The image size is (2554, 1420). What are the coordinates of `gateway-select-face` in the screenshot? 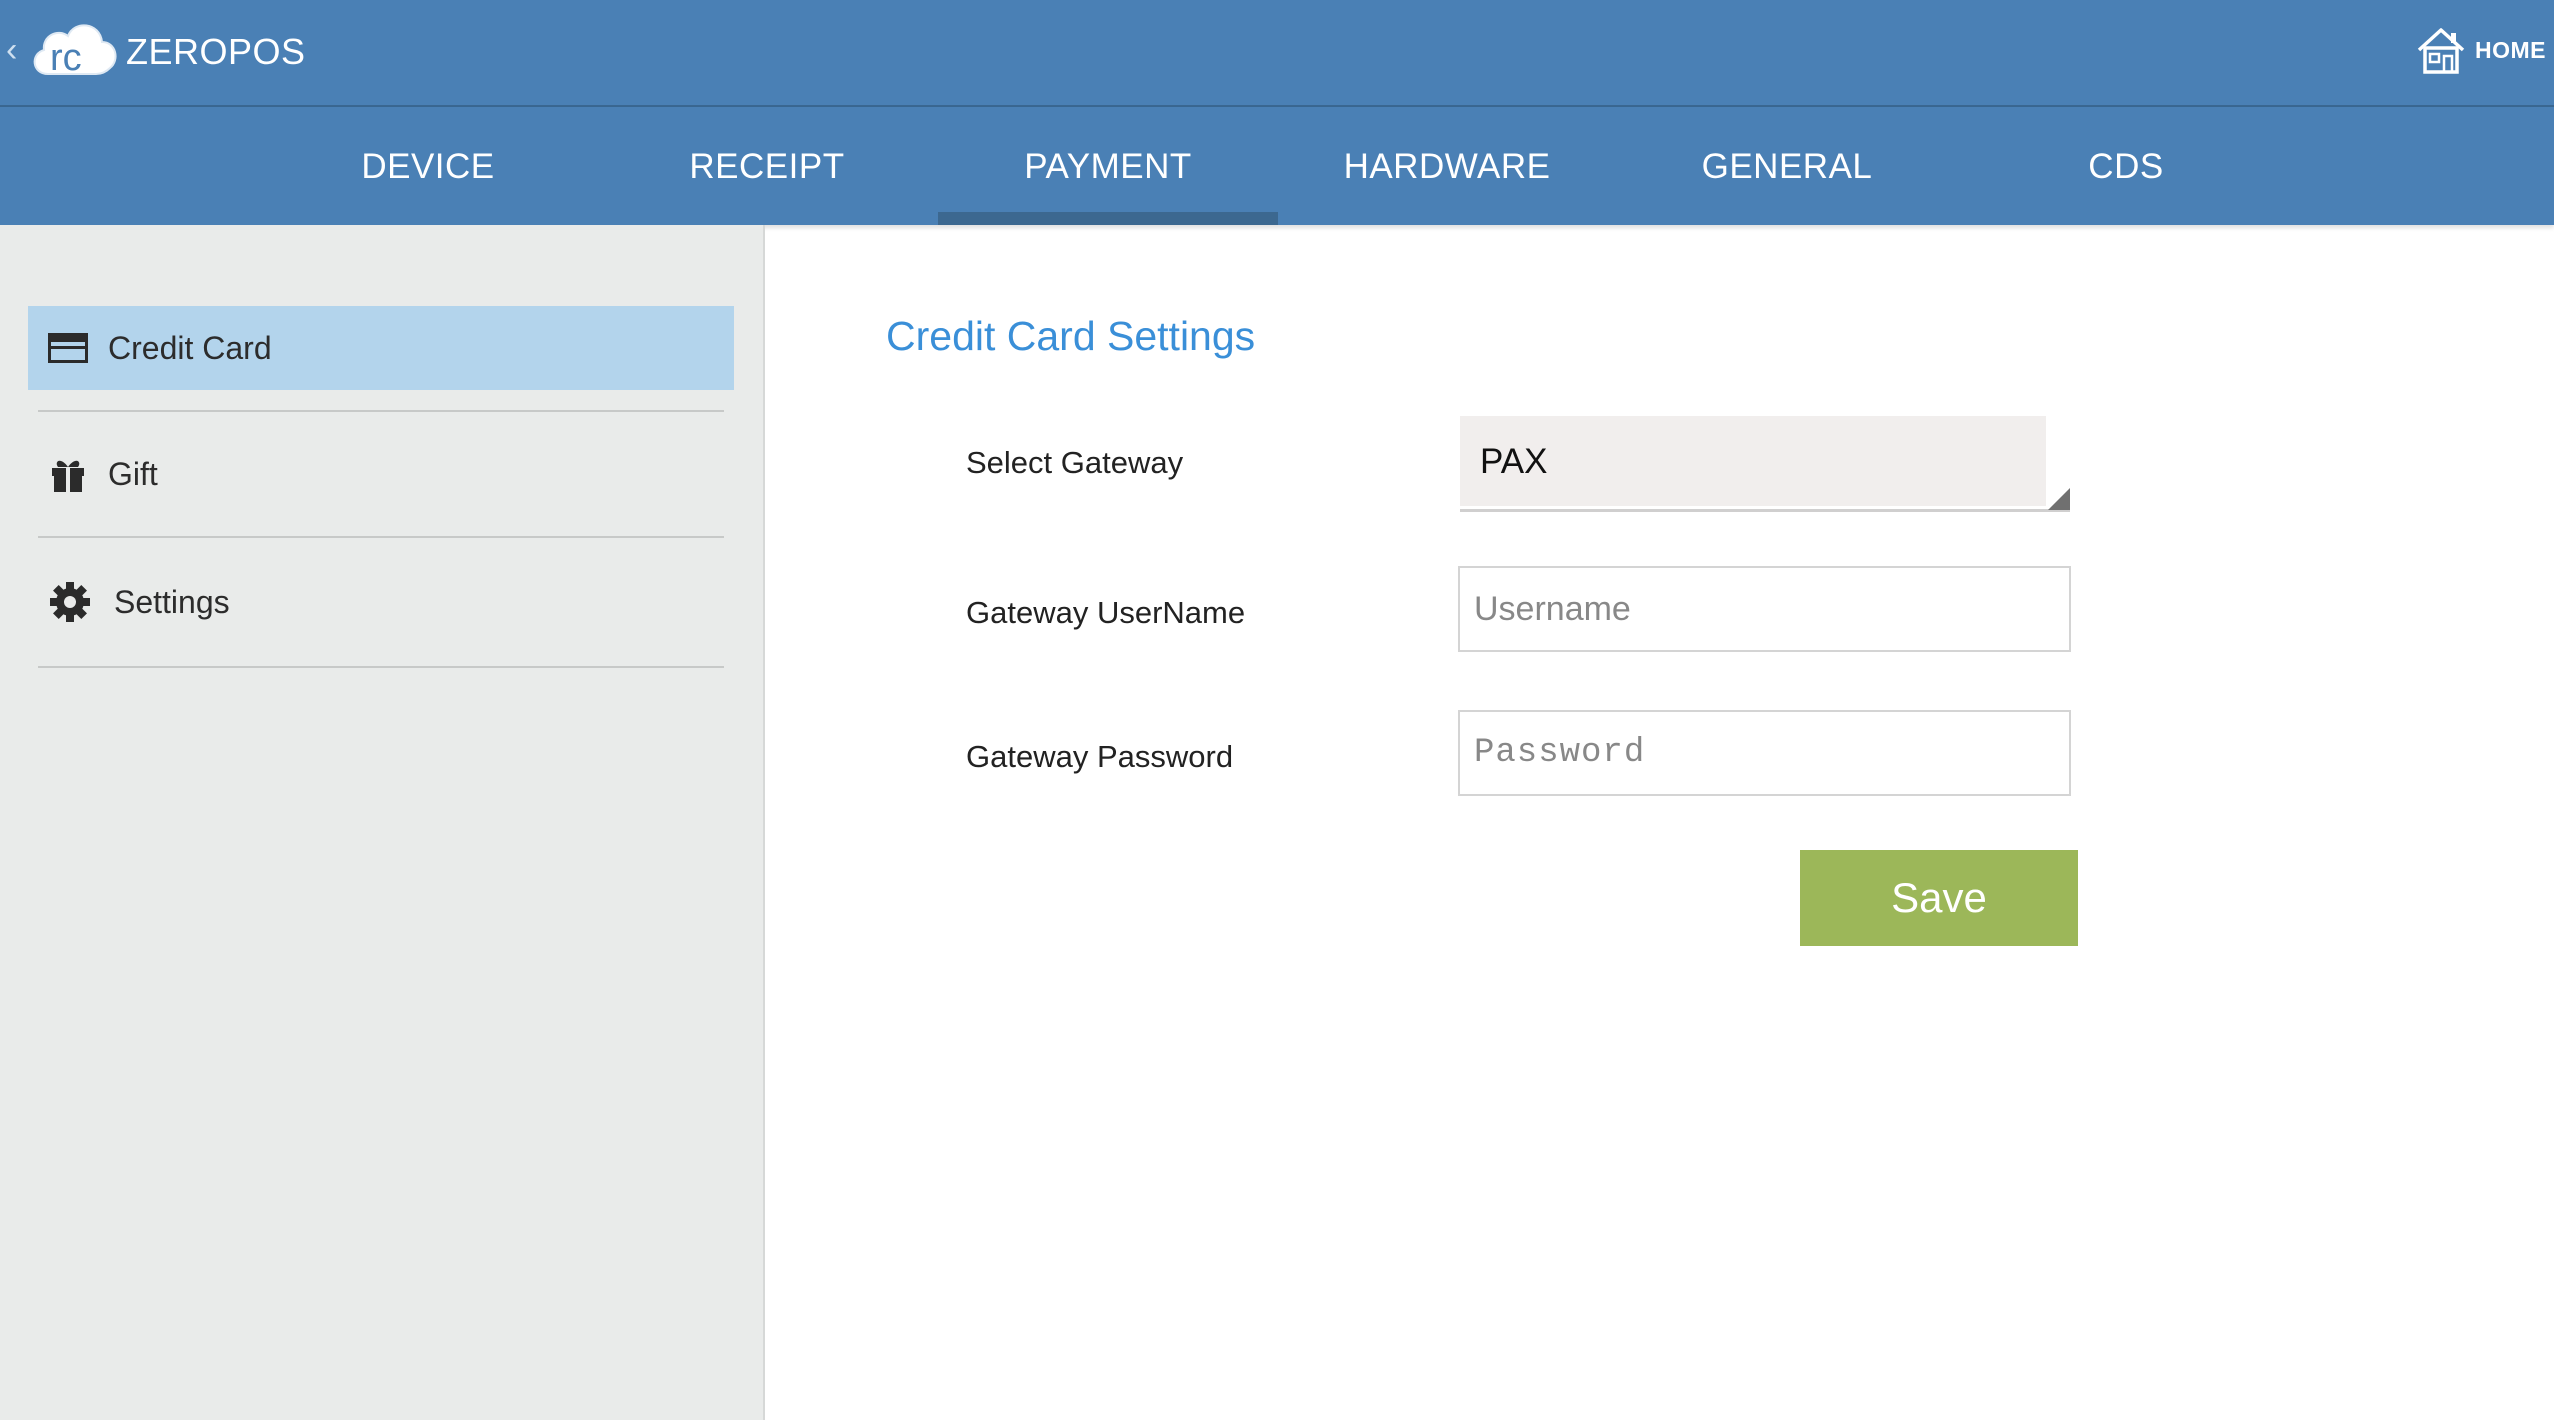 It's located at (1753, 461).